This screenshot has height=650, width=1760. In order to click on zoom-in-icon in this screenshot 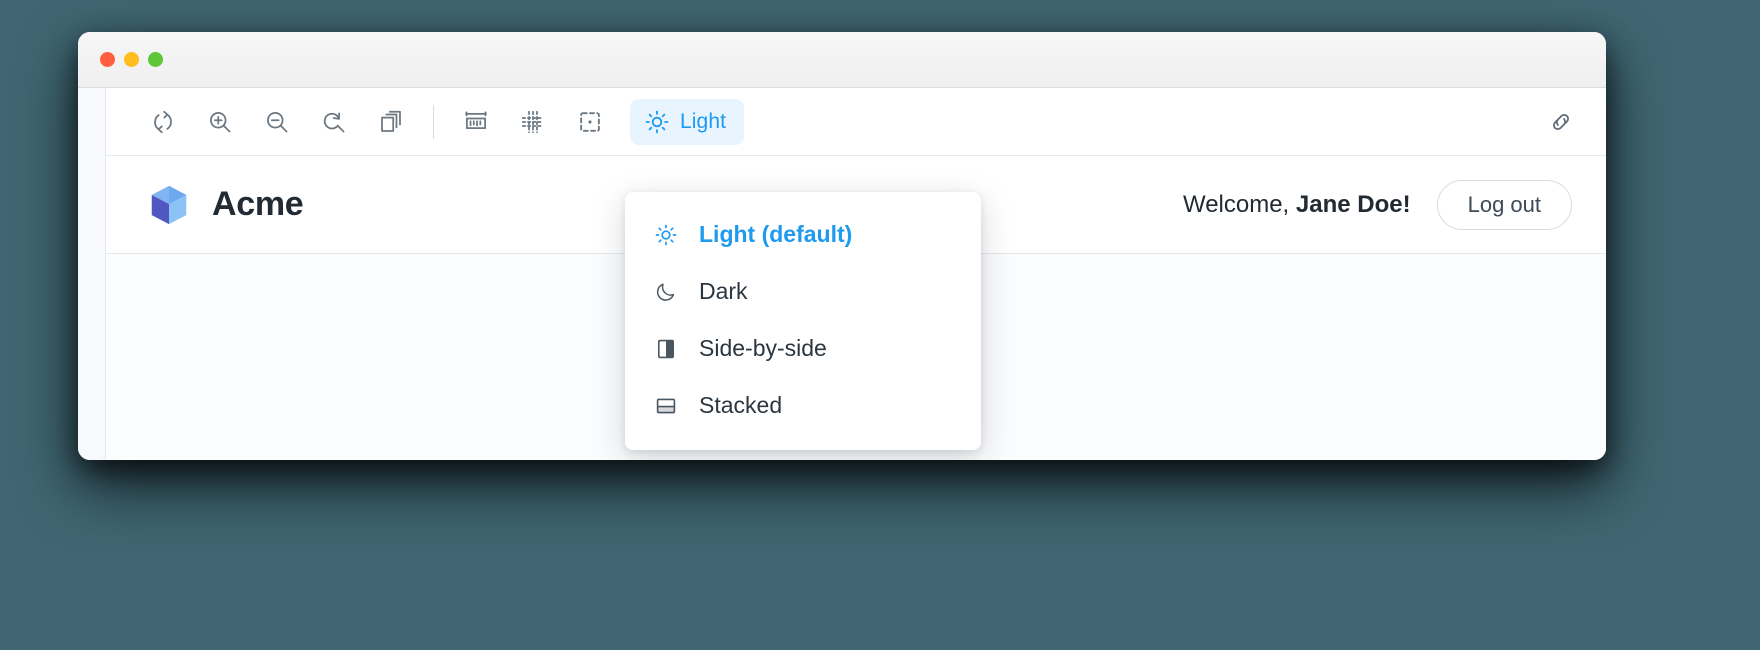, I will do `click(220, 122)`.